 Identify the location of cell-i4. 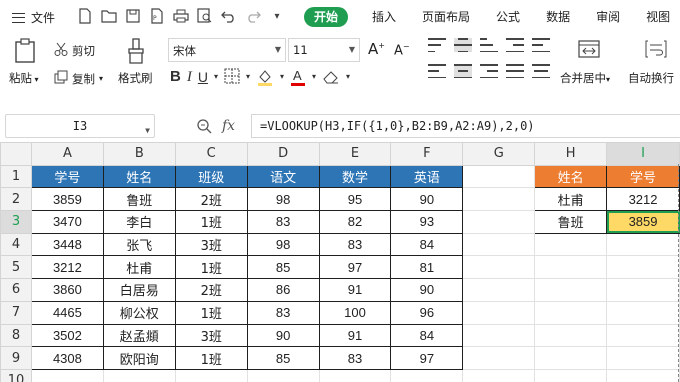
(643, 244).